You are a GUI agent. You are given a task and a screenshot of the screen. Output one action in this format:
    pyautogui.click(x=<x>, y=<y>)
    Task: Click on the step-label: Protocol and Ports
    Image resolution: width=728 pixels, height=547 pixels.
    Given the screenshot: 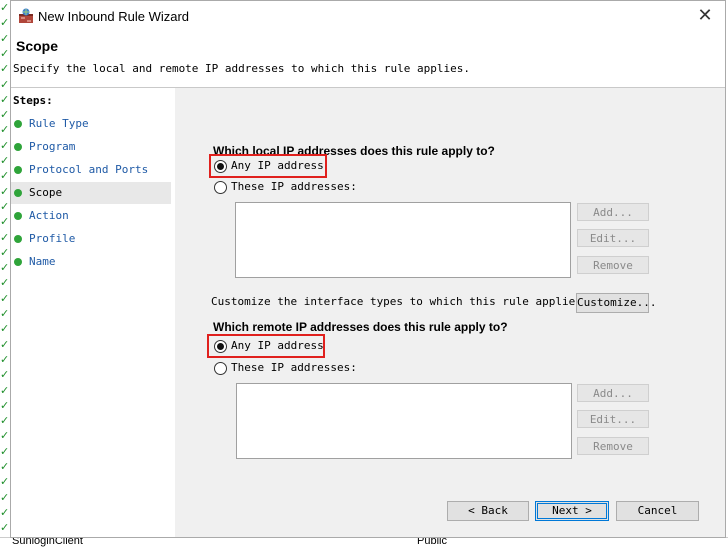 What is the action you would take?
    pyautogui.click(x=89, y=169)
    